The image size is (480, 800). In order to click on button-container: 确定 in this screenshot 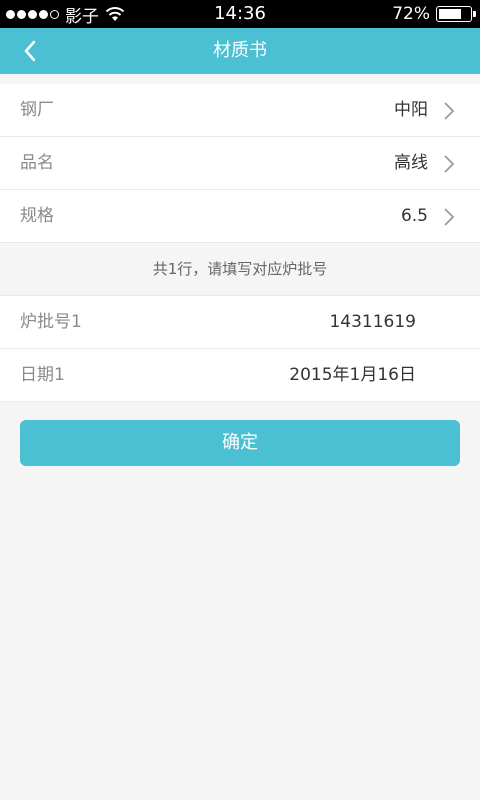, I will do `click(240, 434)`.